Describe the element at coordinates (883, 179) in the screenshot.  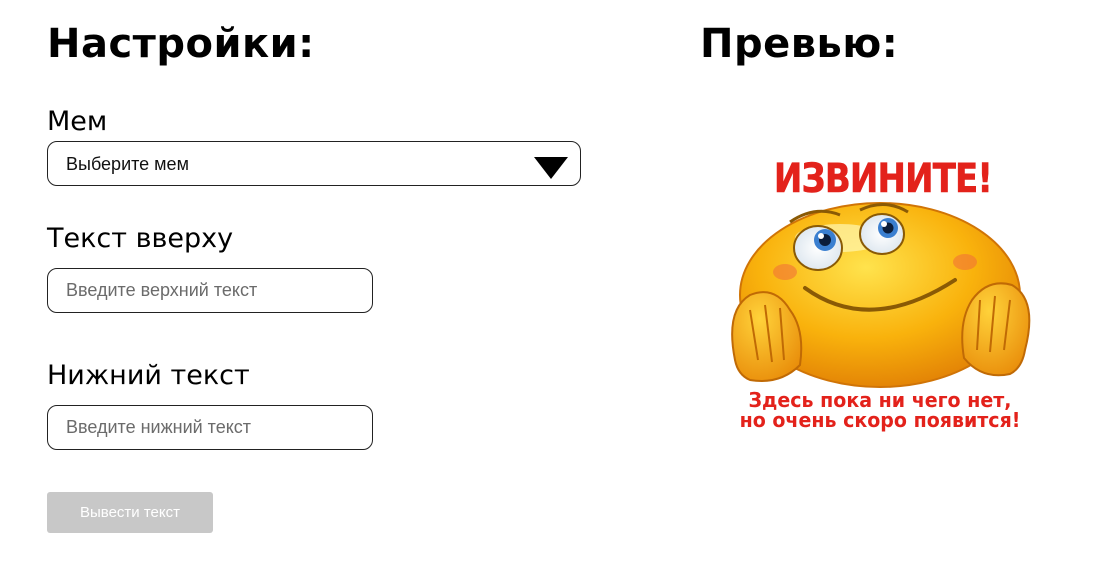
I see `meme-top-caption: ИЗВИНИТЕ!` at that location.